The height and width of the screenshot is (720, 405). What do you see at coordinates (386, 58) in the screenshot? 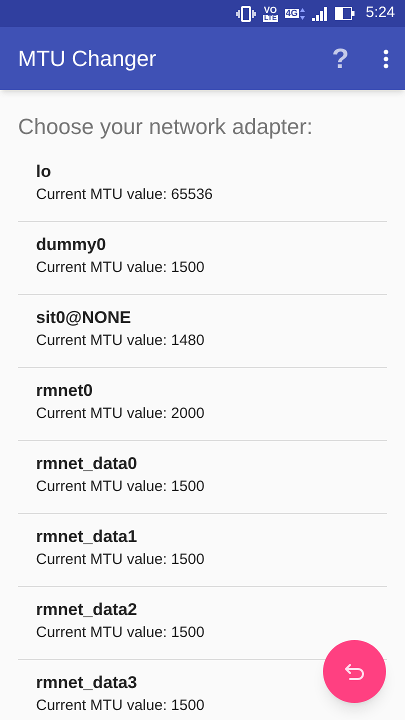
I see `overflow-menu-icon` at bounding box center [386, 58].